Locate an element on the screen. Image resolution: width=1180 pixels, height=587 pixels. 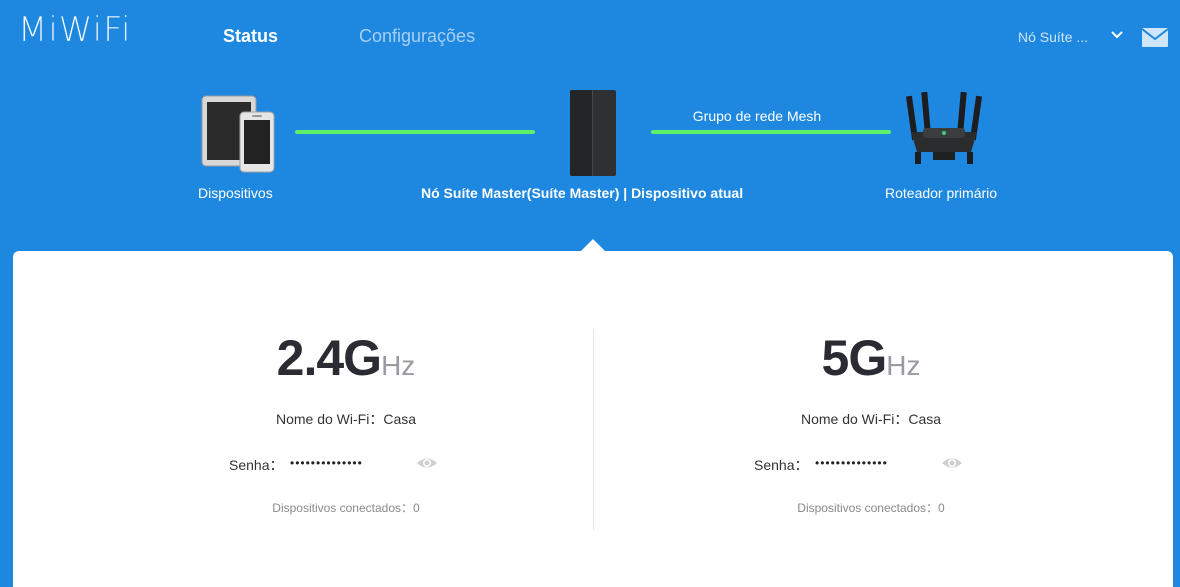
band-divider is located at coordinates (593, 430).